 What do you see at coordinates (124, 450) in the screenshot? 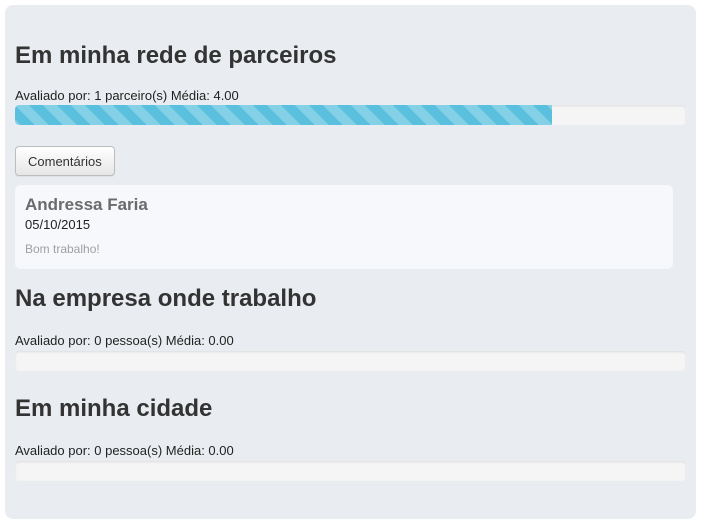
I see `city-rating-stats: Avaliado por: 0 pessoa(s) Média: 0.00` at bounding box center [124, 450].